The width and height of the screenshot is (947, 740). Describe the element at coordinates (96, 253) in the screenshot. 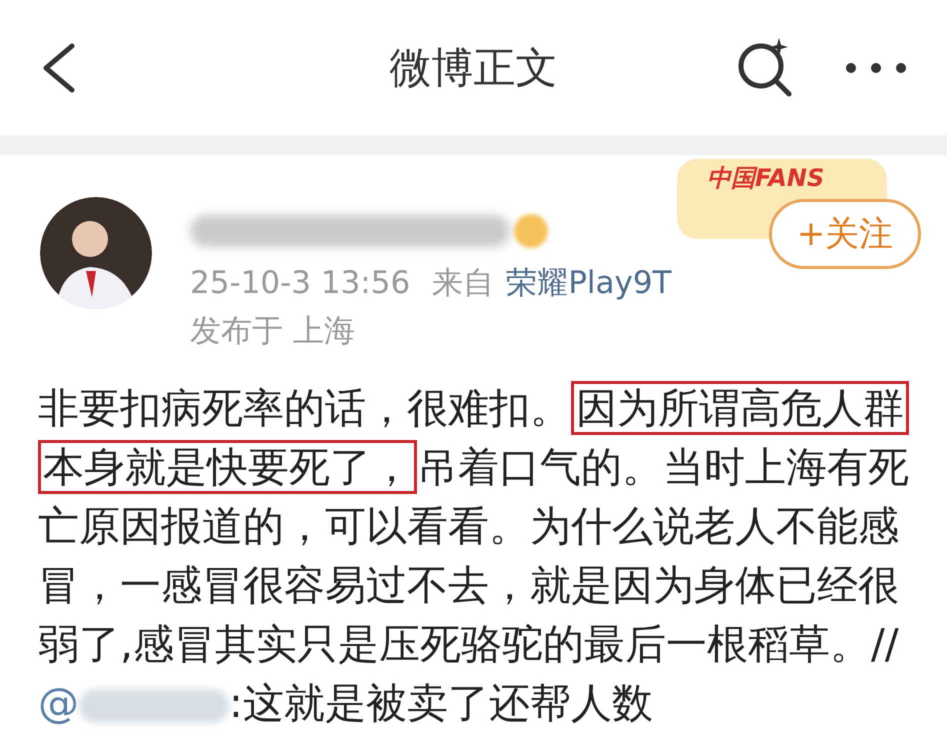

I see `avatar` at that location.